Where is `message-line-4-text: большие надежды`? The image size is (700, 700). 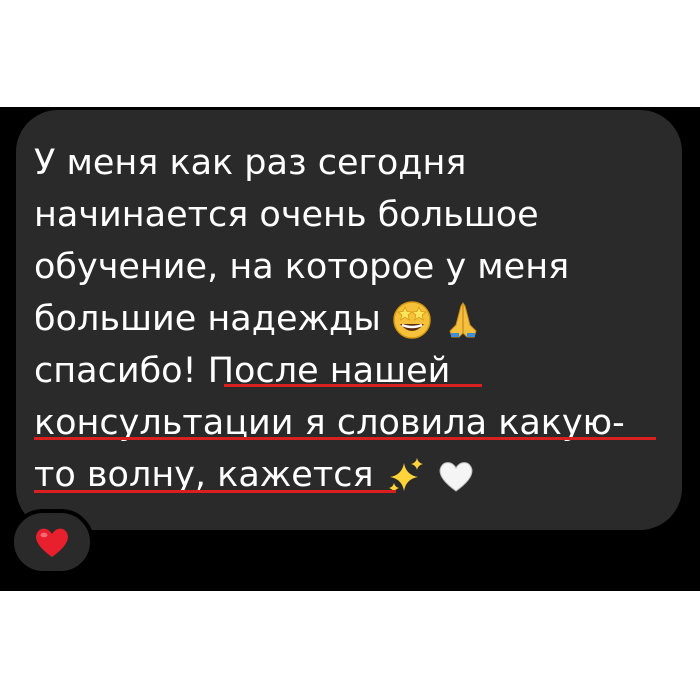 message-line-4-text: большие надежды is located at coordinates (207, 319).